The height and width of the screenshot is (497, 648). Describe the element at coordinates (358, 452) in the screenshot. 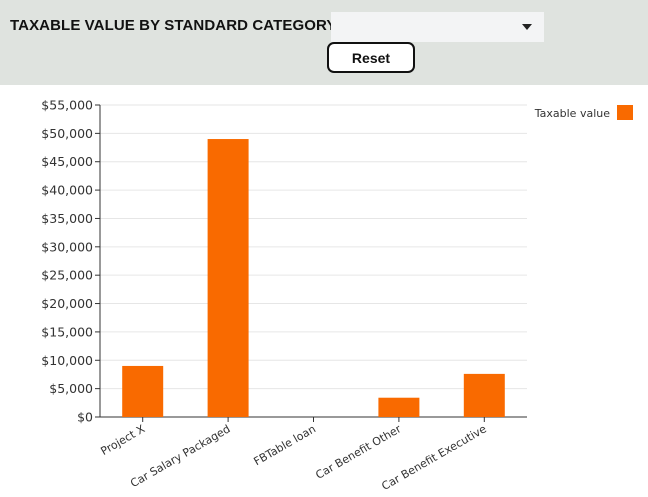

I see `x-tick-label: Car Benefit Other` at that location.